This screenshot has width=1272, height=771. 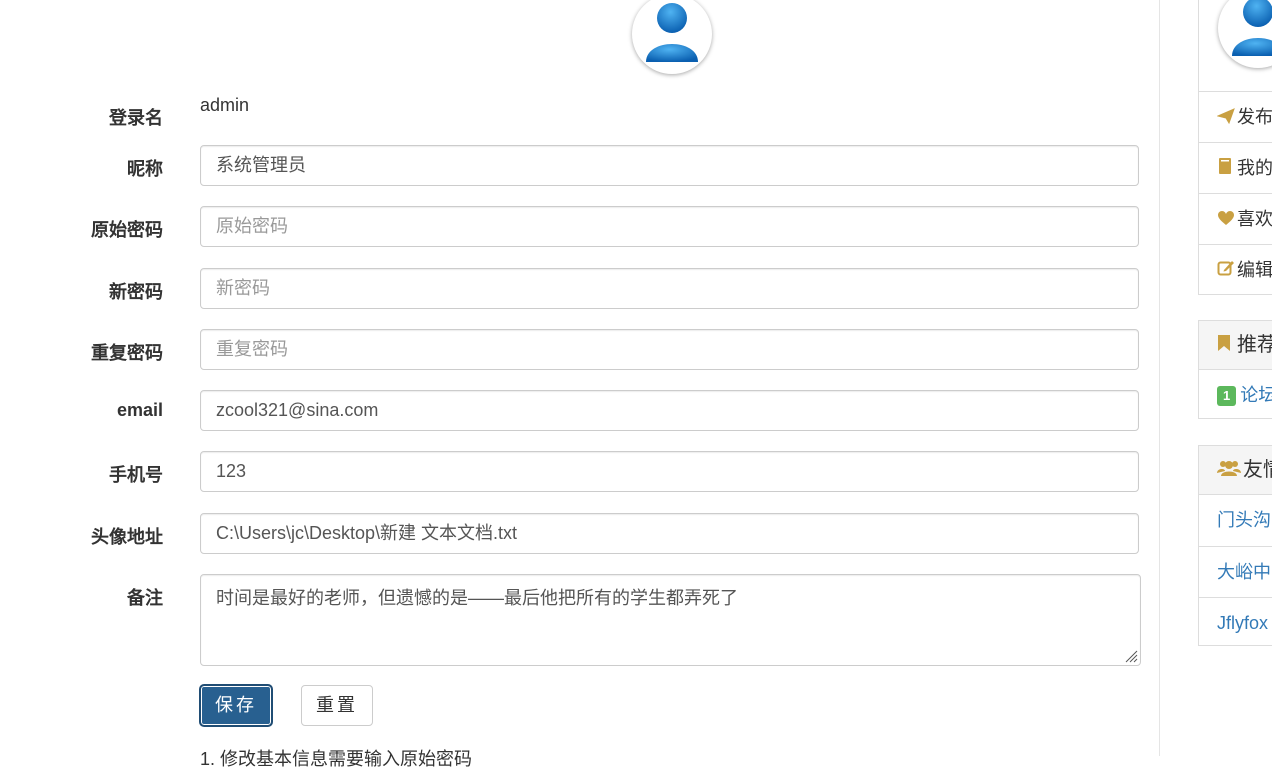 I want to click on book-icon, so click(x=1227, y=169).